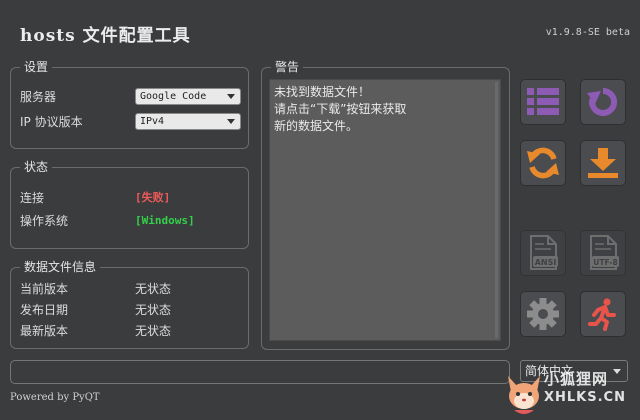 The image size is (640, 420). What do you see at coordinates (60, 267) in the screenshot?
I see `datafile-group-title: 数据文件信息` at bounding box center [60, 267].